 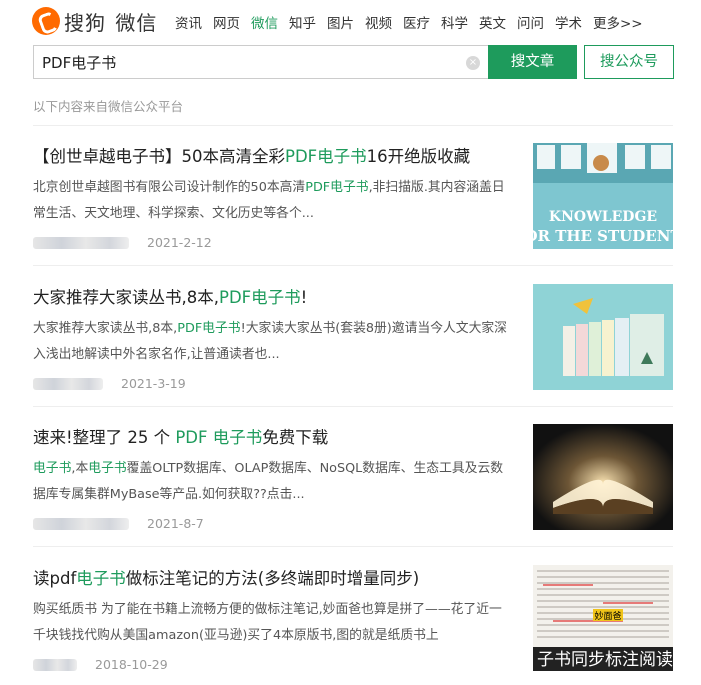 What do you see at coordinates (302, 22) in the screenshot?
I see `nav-zhihu: 知乎` at bounding box center [302, 22].